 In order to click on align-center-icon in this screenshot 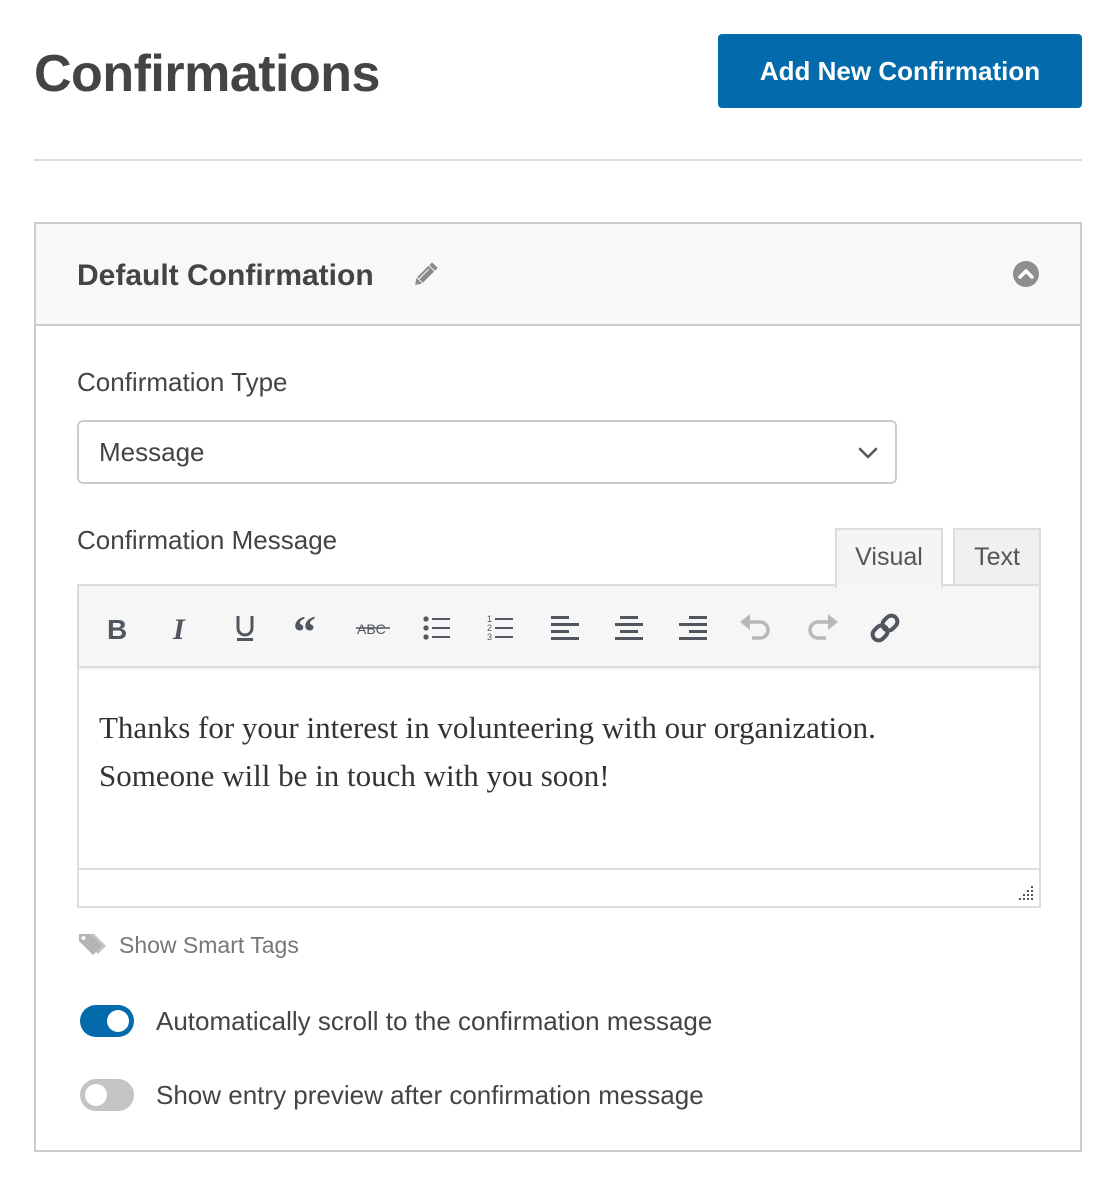, I will do `click(629, 628)`.